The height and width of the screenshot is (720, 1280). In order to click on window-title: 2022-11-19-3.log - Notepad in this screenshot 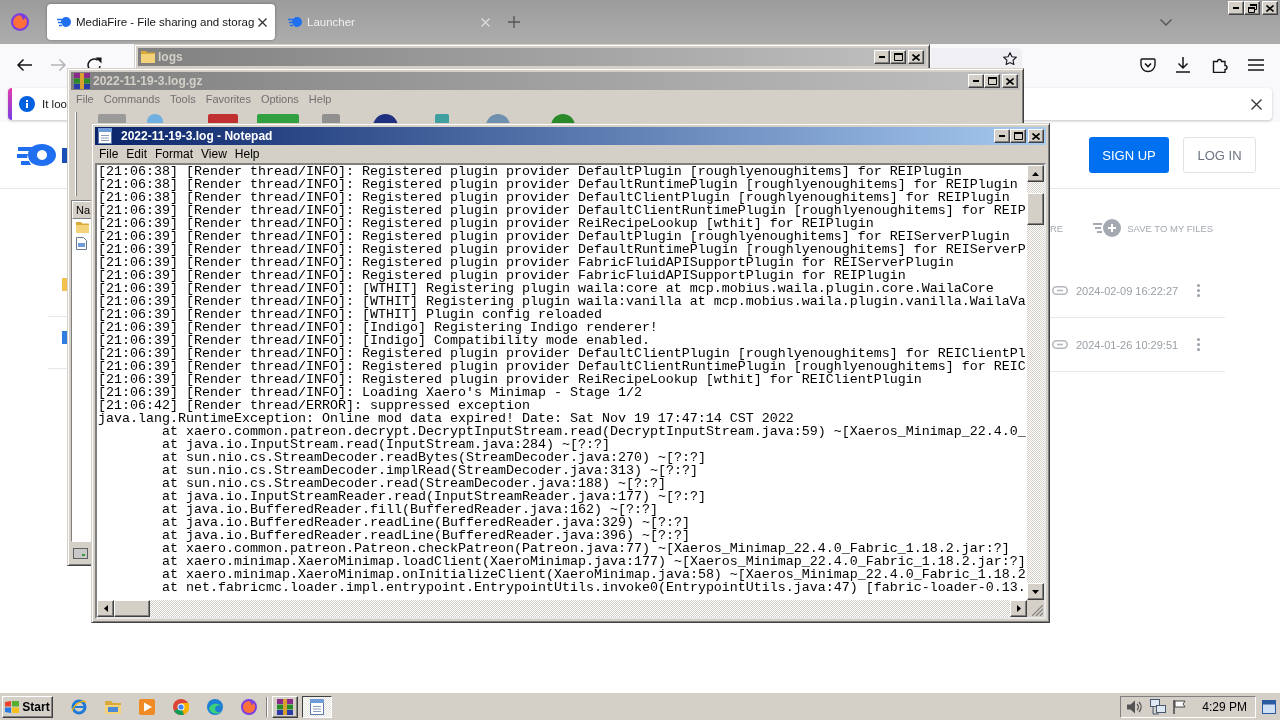, I will do `click(197, 136)`.